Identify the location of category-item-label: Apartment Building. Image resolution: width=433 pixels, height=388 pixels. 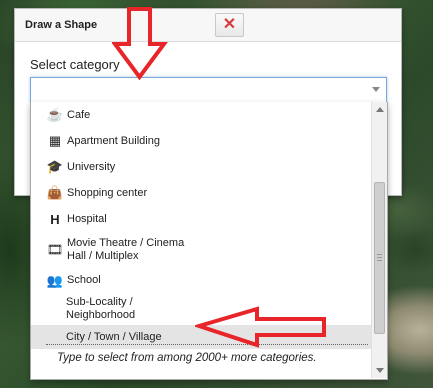
(113, 140).